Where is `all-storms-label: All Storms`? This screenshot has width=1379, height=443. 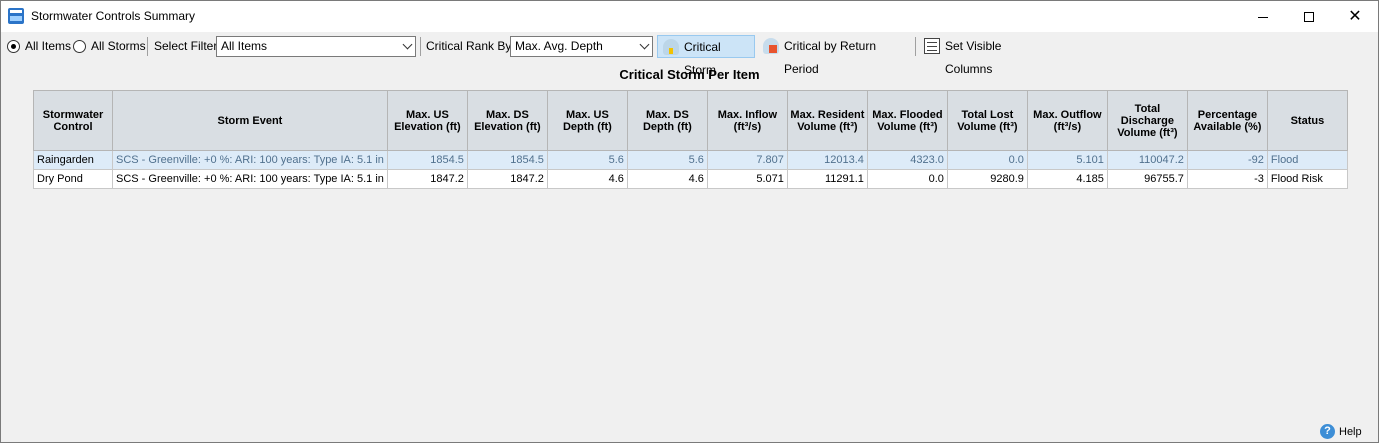
all-storms-label: All Storms is located at coordinates (118, 46).